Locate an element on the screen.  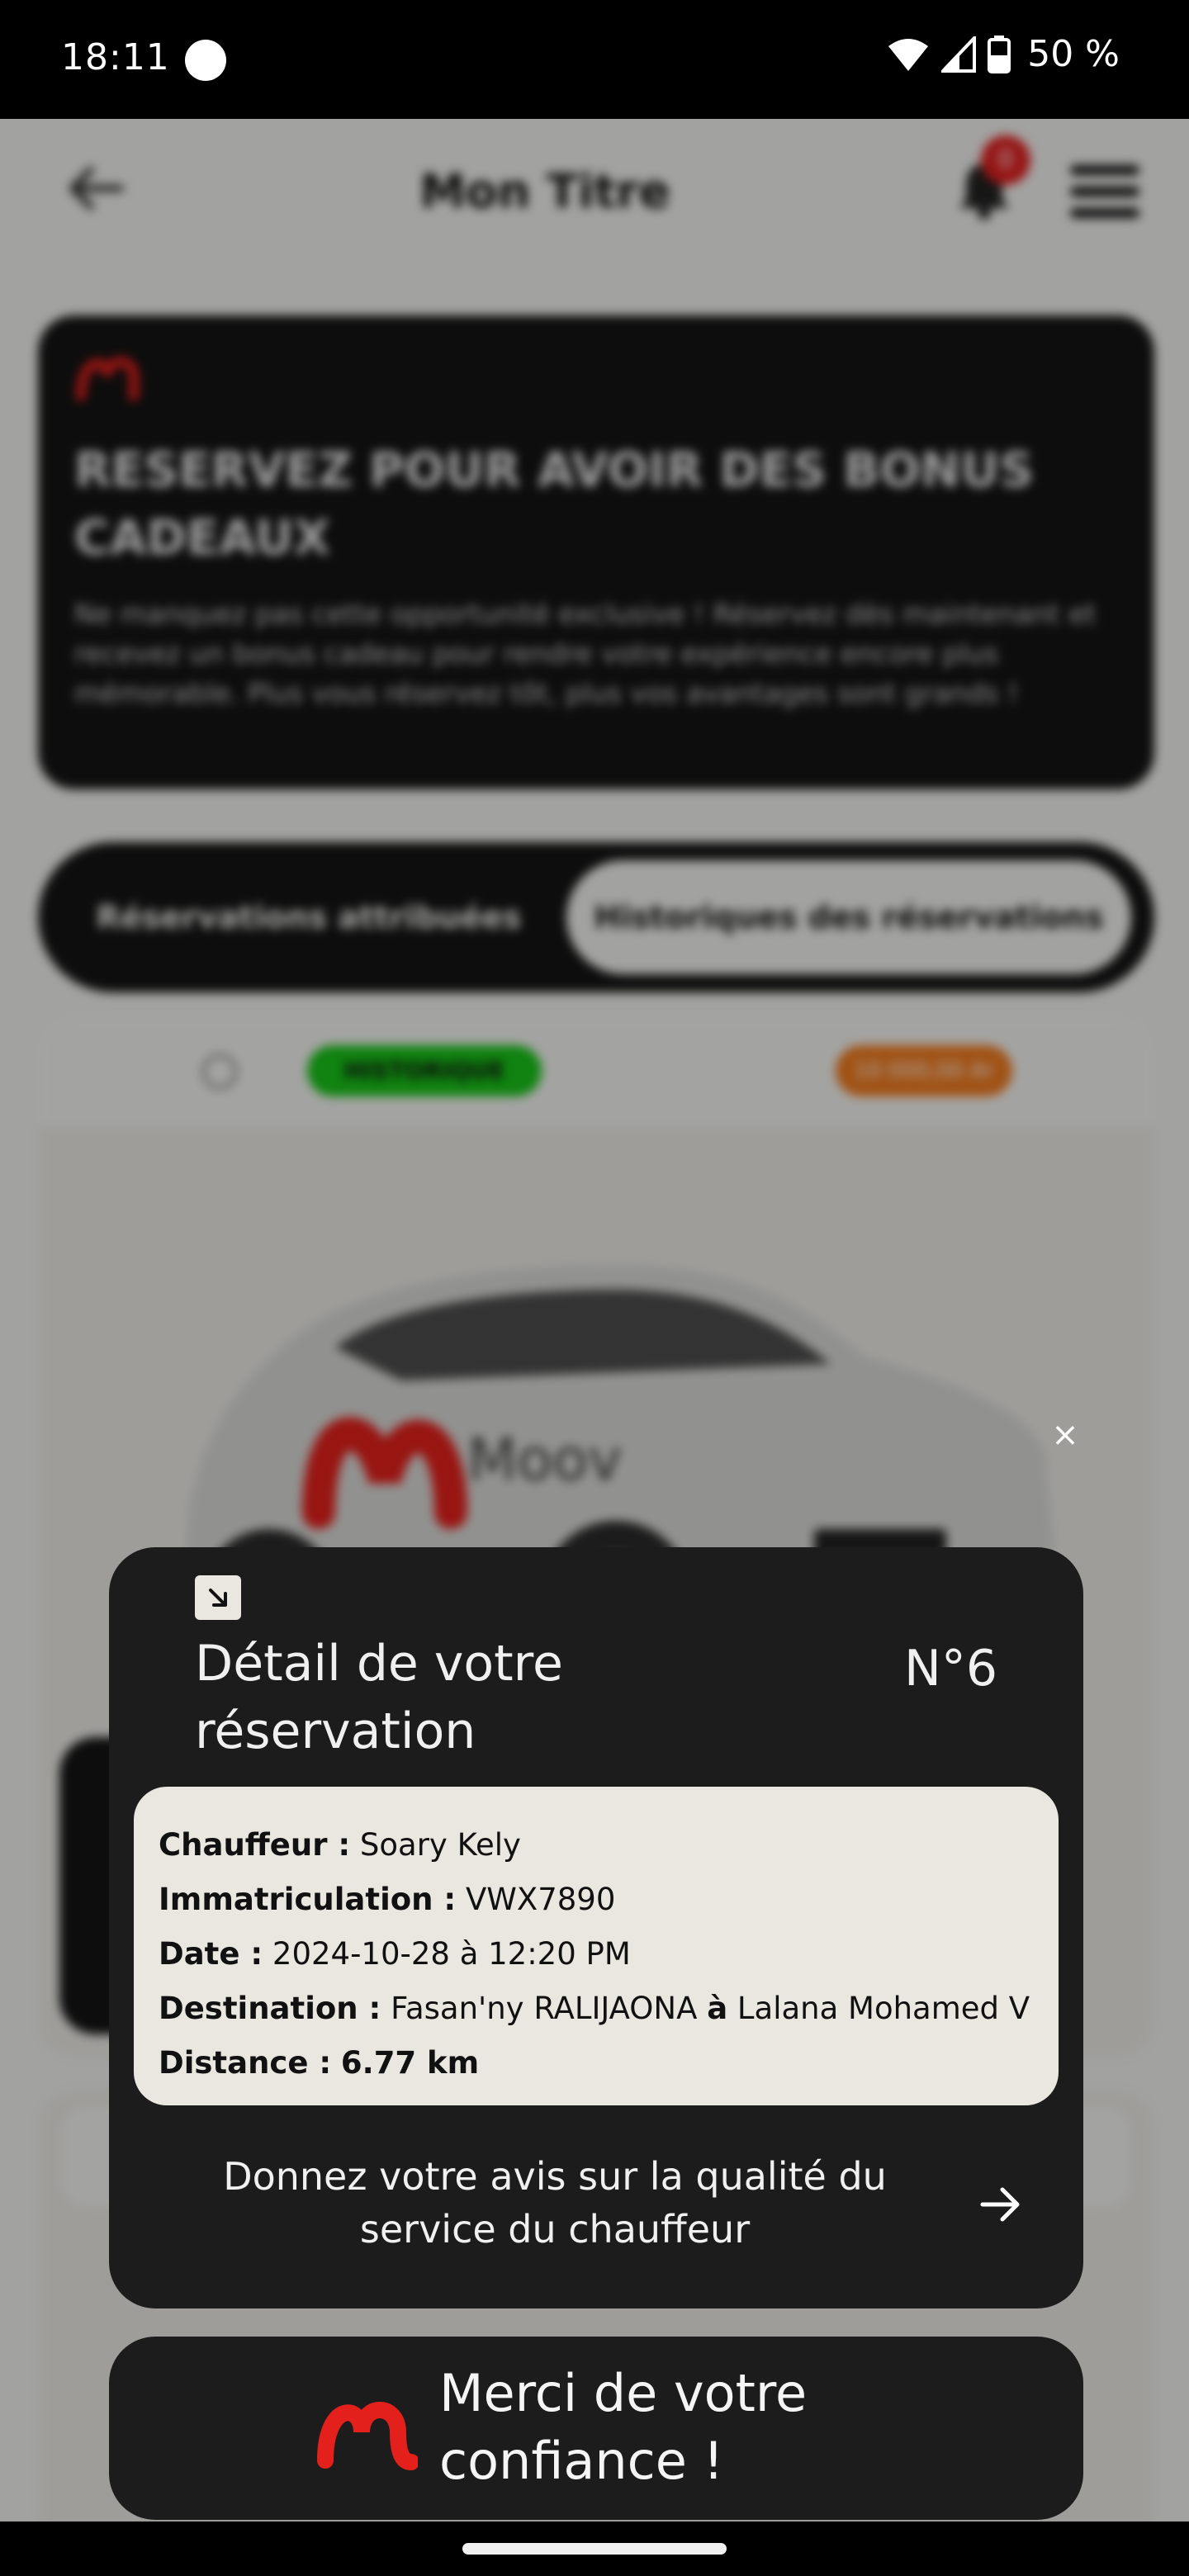
detail-date: Date : 2024-10-28 à 12:20 PM is located at coordinates (596, 1954).